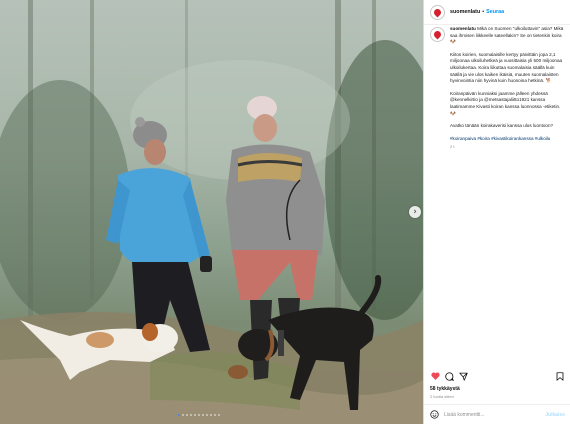 The image size is (570, 424). I want to click on post-time: 2 tuntia sitten, so click(442, 396).